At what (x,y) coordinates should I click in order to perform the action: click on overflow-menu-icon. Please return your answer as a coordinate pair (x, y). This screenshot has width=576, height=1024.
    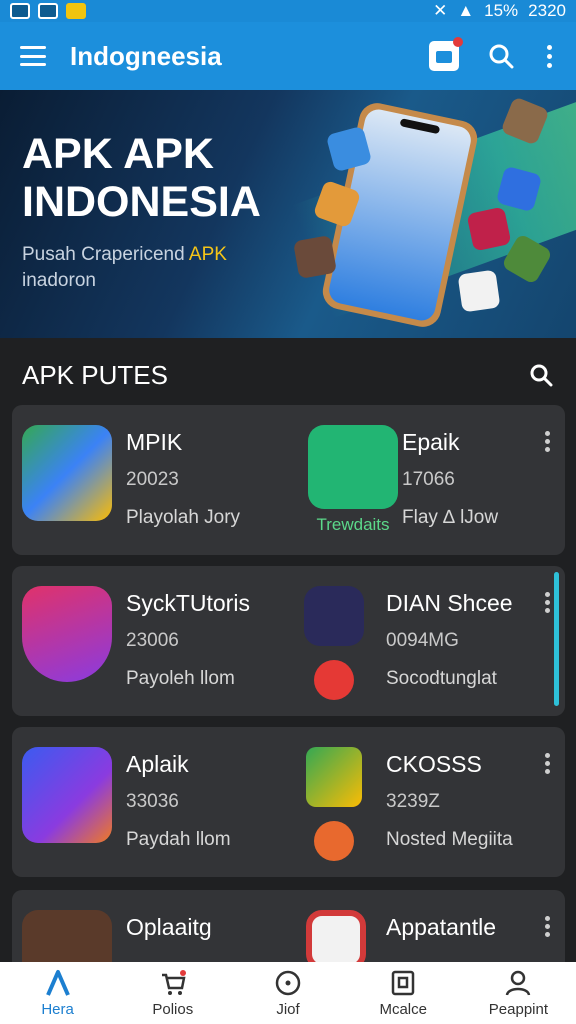
    Looking at the image, I should click on (549, 56).